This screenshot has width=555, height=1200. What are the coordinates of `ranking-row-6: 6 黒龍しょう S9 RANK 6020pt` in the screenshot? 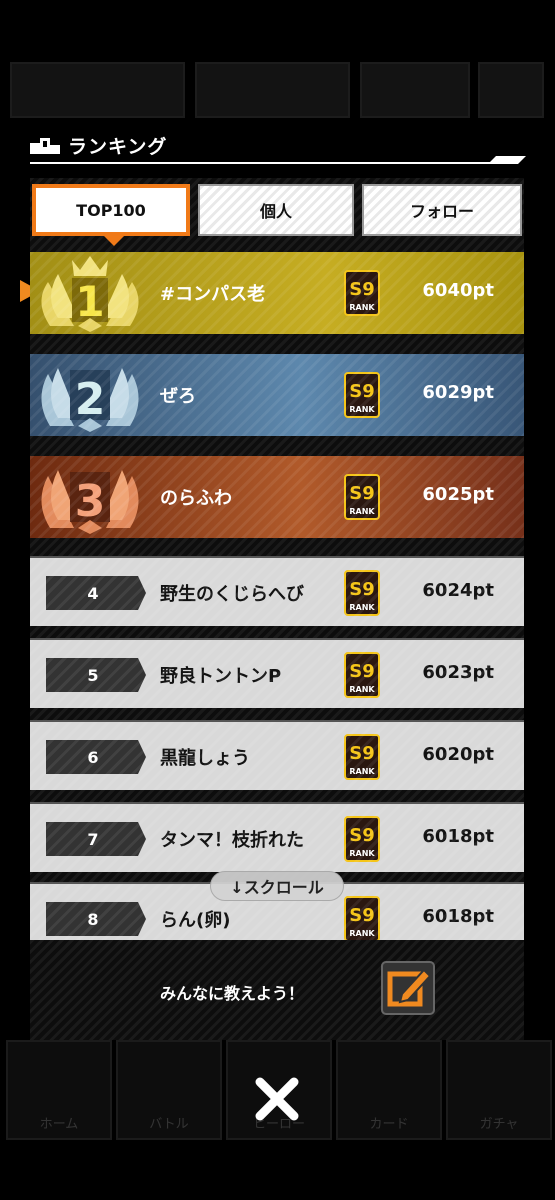 It's located at (277, 755).